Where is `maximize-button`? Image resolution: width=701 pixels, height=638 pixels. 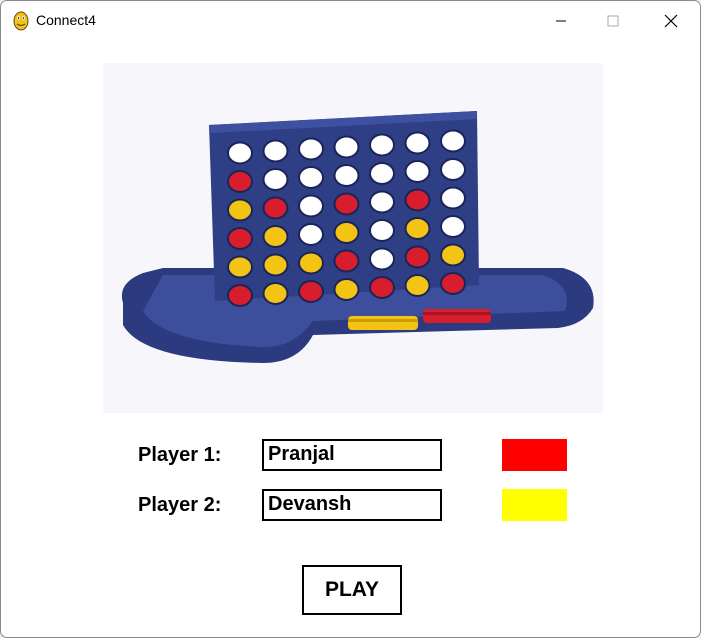 maximize-button is located at coordinates (613, 21).